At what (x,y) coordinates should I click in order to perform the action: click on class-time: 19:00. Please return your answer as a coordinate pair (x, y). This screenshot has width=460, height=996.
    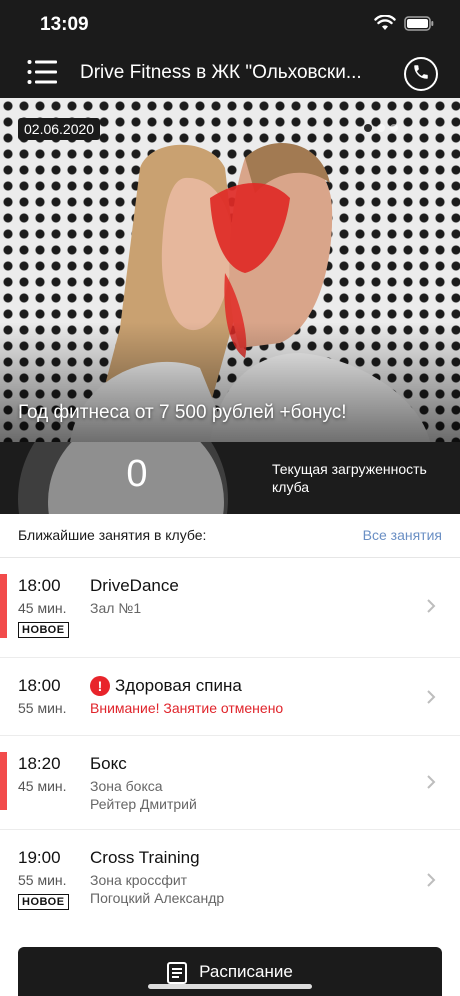
    Looking at the image, I should click on (39, 857).